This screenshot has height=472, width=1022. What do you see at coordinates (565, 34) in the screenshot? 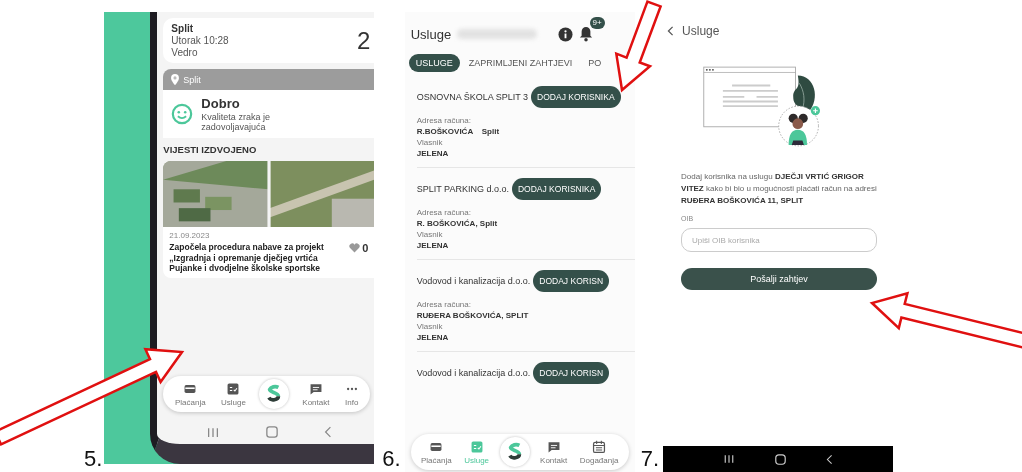
I see `info-icon` at bounding box center [565, 34].